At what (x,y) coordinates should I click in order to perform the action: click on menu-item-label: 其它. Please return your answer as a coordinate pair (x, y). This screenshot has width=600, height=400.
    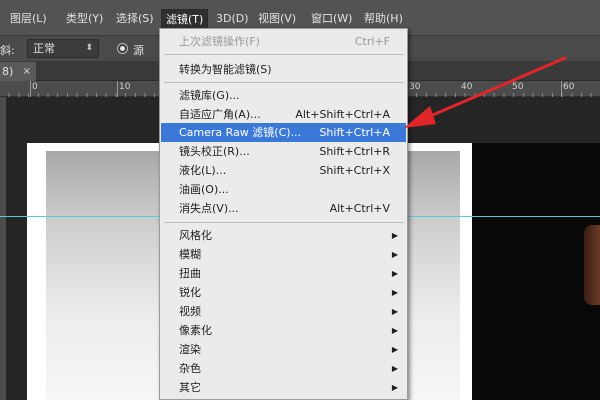
    Looking at the image, I should click on (190, 387).